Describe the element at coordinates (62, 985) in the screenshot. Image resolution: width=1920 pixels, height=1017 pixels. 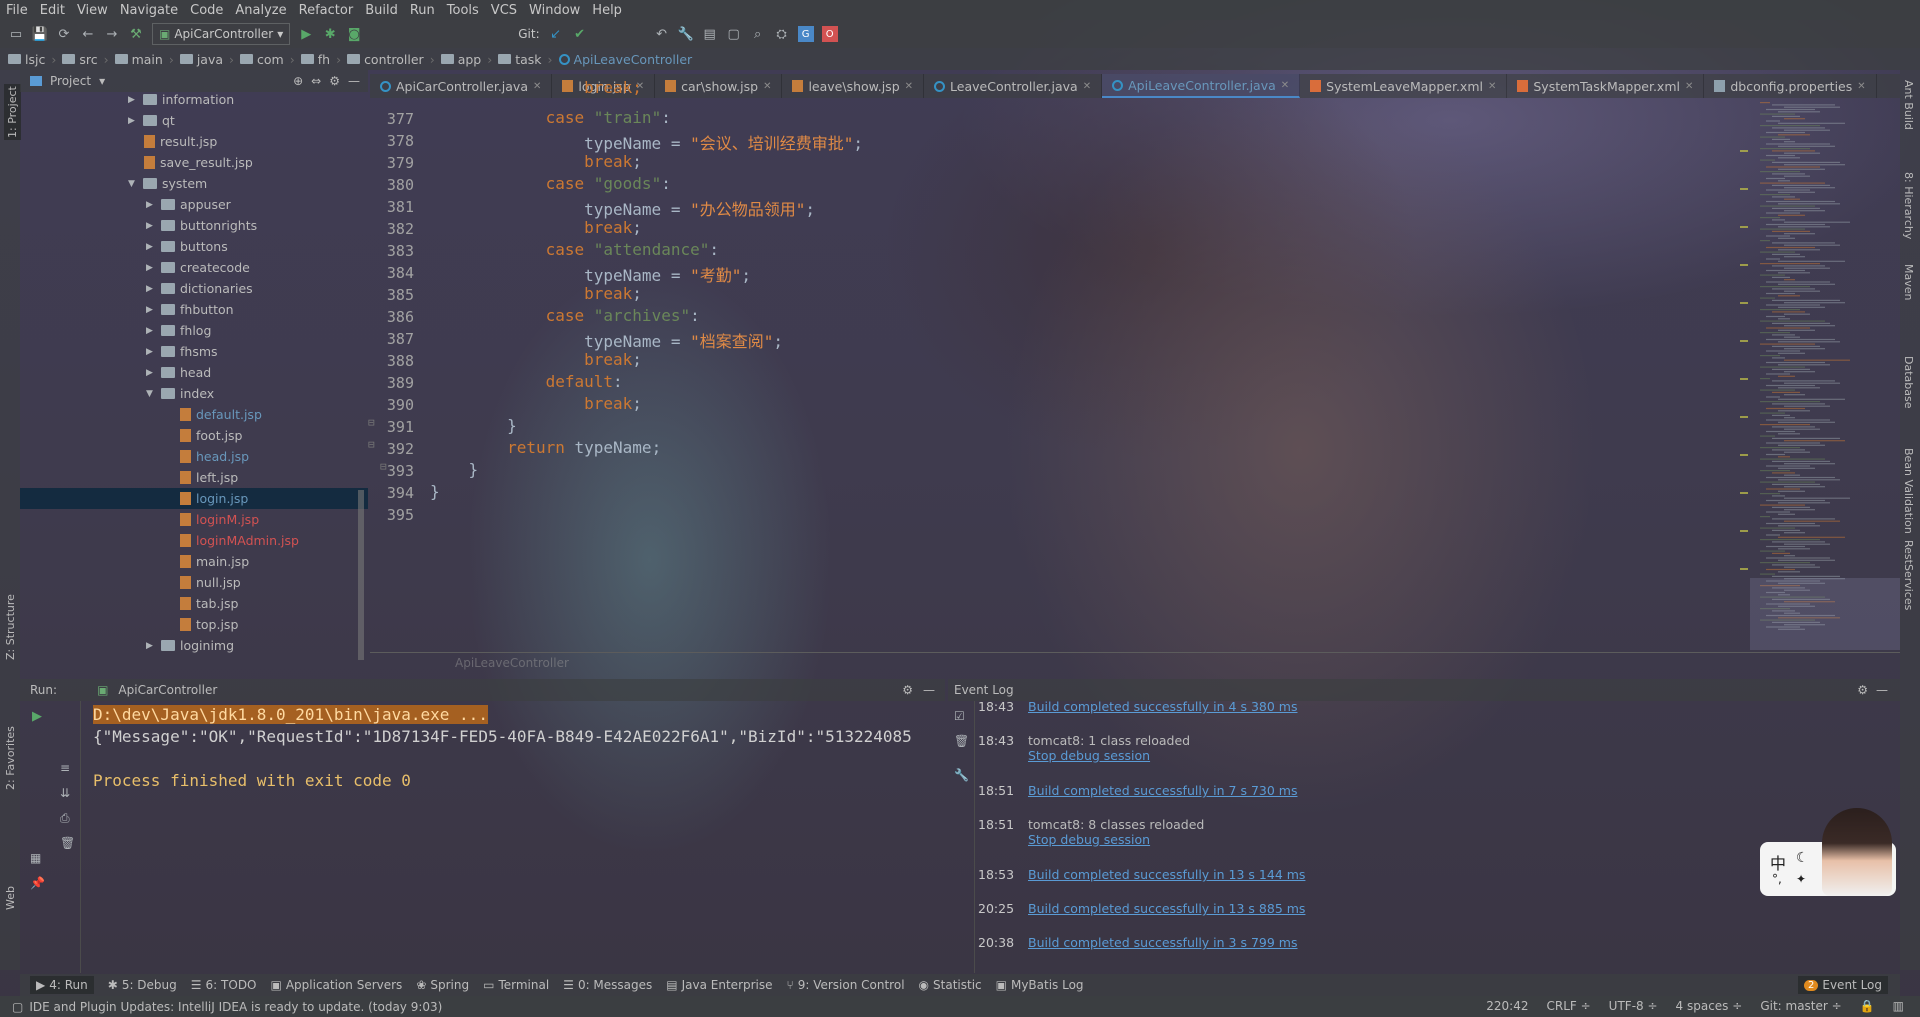
I see `tool-window-button: ▶ 4: Run` at that location.